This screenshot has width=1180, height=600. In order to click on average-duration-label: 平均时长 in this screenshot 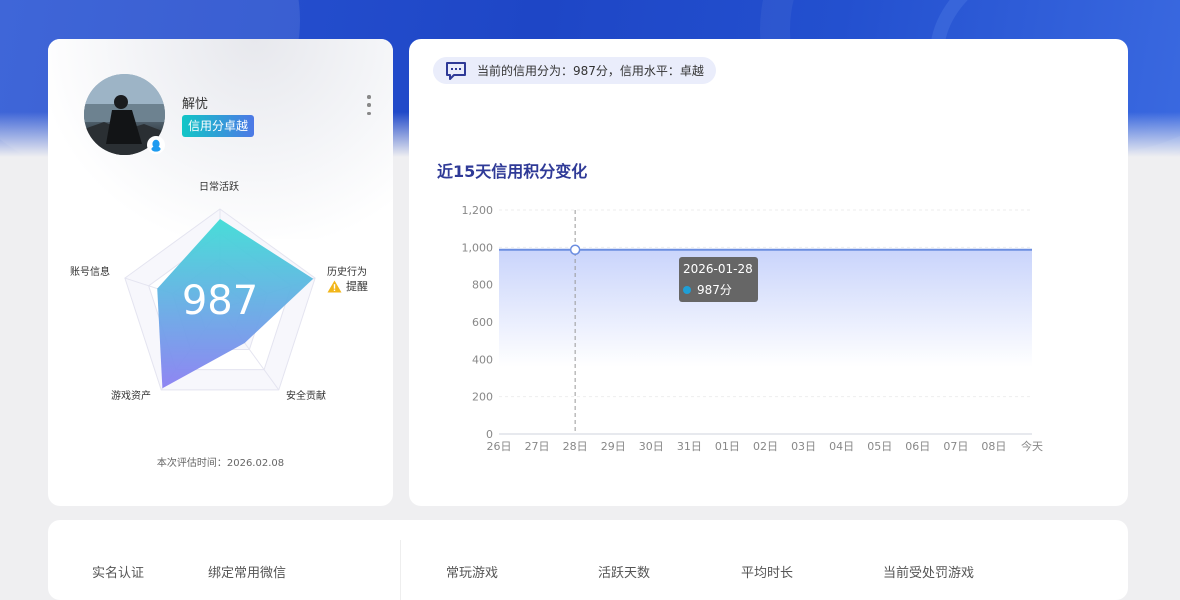, I will do `click(767, 573)`.